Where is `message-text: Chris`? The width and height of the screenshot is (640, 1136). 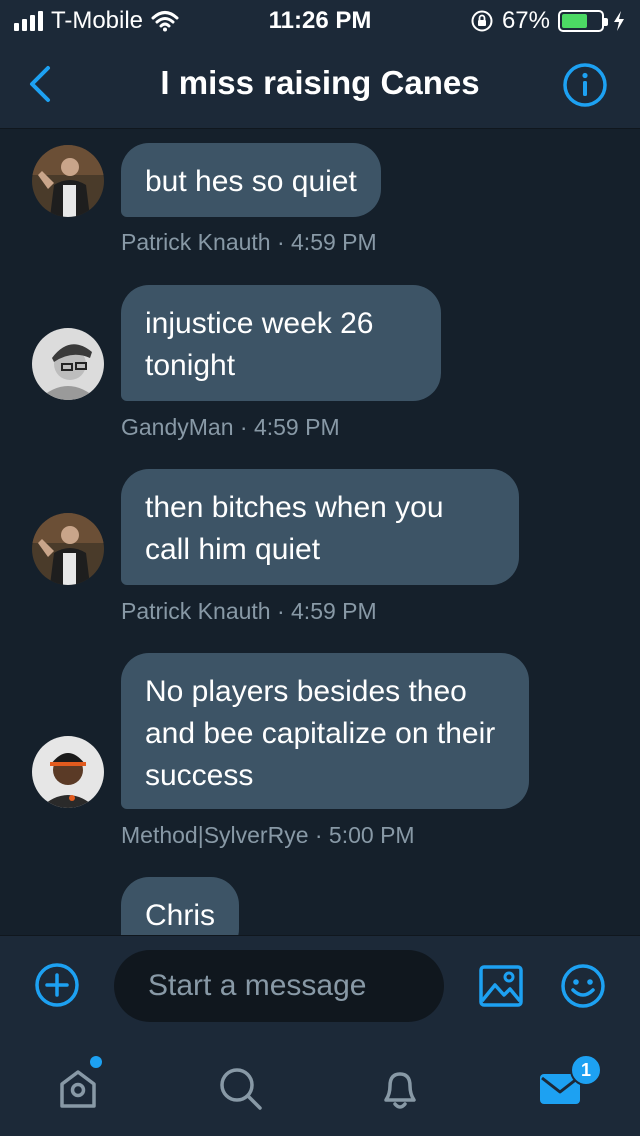
message-text: Chris is located at coordinates (180, 915).